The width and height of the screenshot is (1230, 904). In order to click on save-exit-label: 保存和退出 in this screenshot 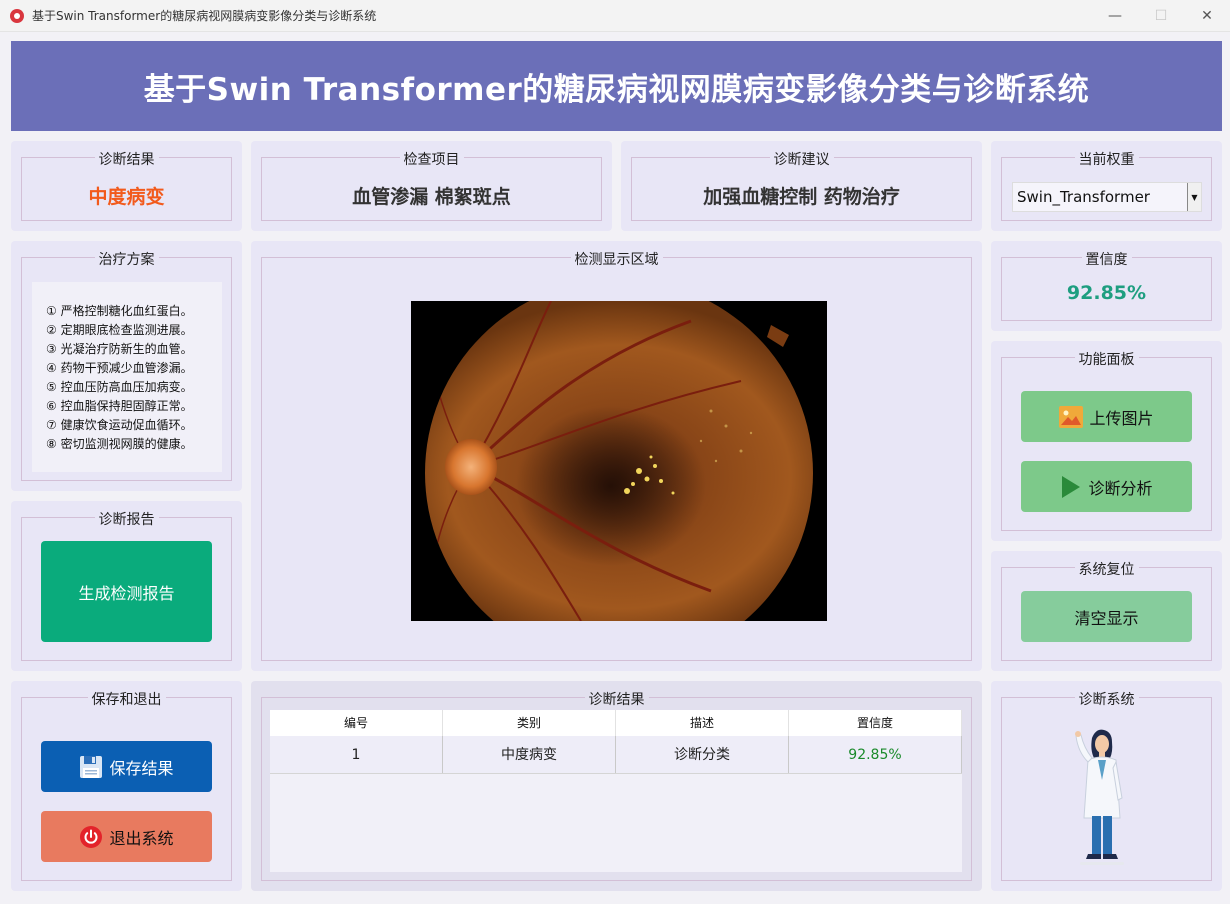, I will do `click(126, 699)`.